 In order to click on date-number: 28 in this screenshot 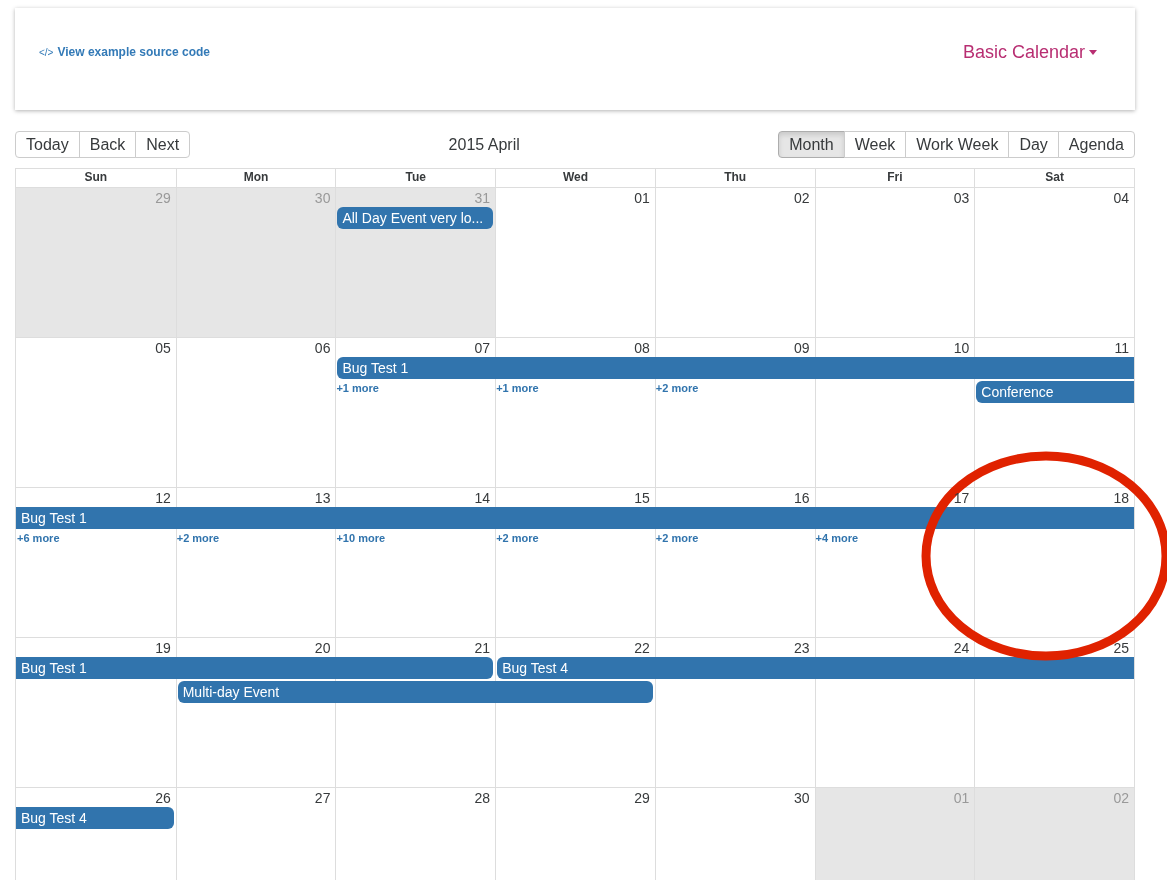, I will do `click(482, 798)`.